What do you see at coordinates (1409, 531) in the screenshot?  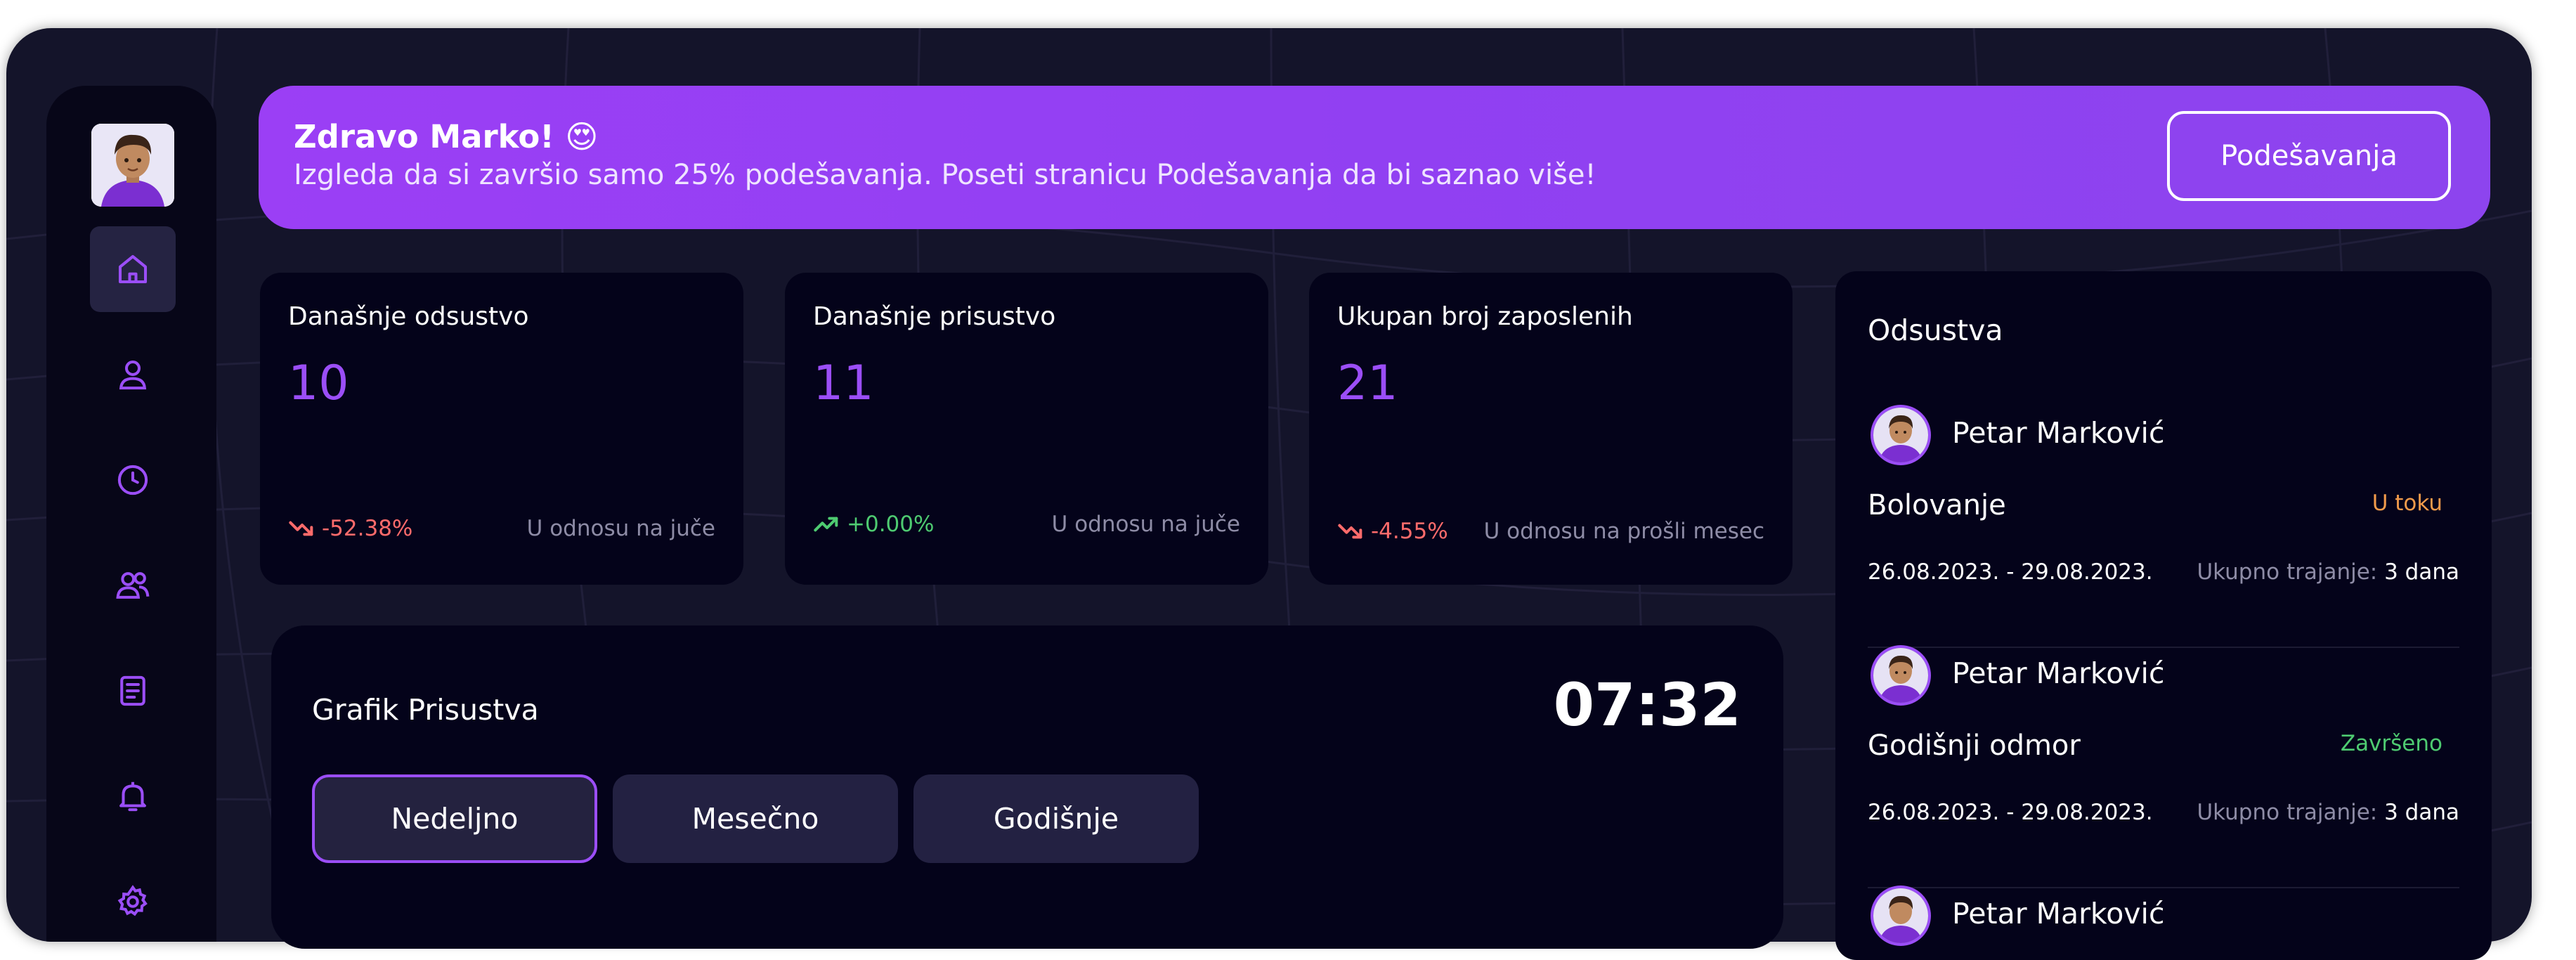 I see `stat-trend-value: -4.55%` at bounding box center [1409, 531].